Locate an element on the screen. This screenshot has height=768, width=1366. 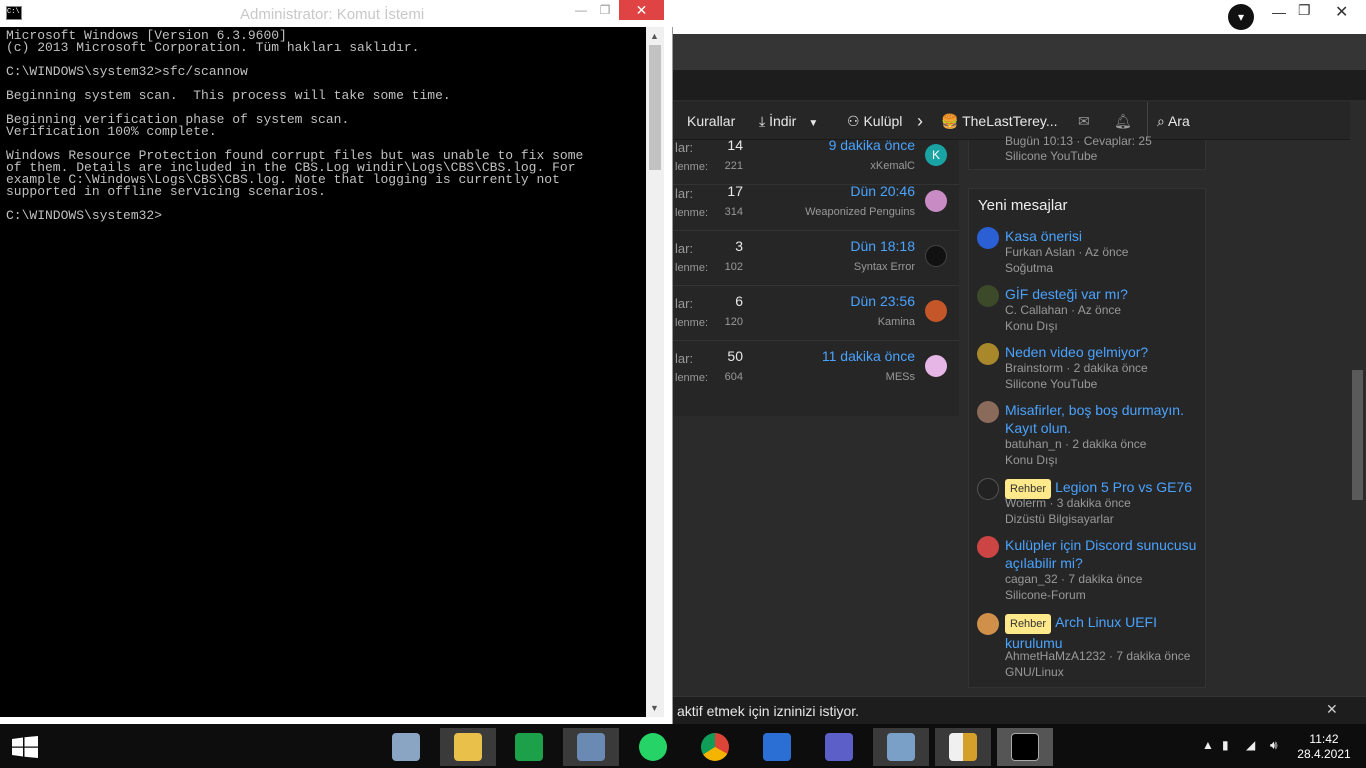
scroll-down-icon: ▼ is located at coordinates (654, 708).